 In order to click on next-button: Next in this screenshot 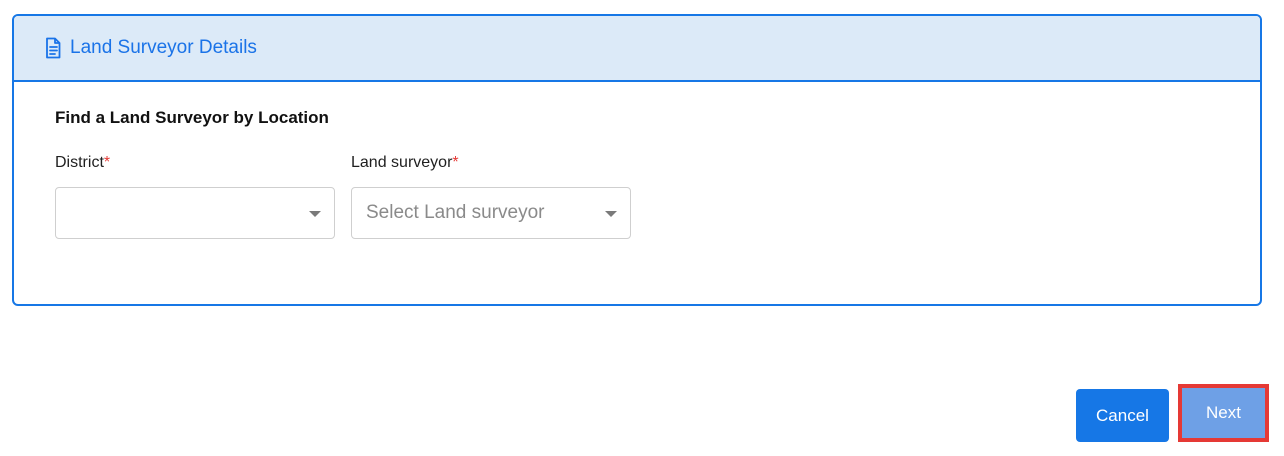, I will do `click(1223, 413)`.